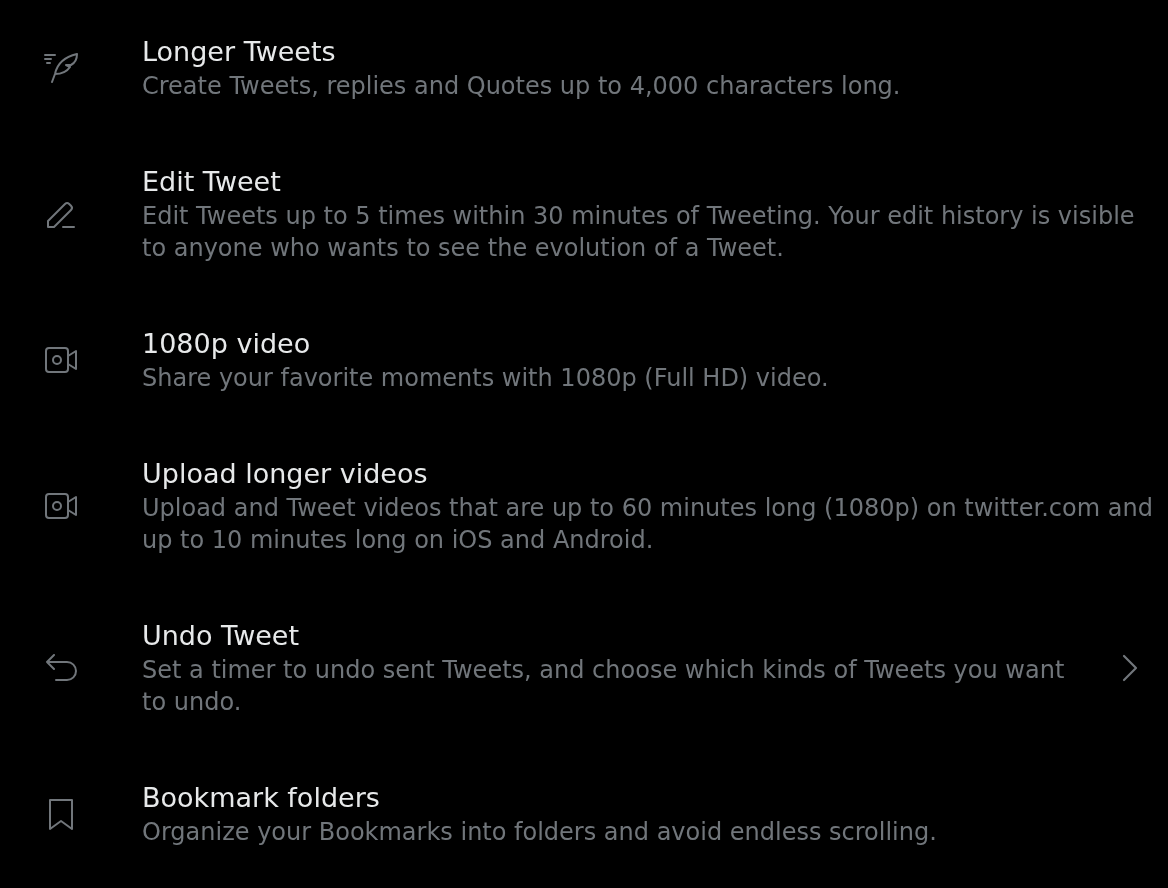 The height and width of the screenshot is (888, 1168). Describe the element at coordinates (61, 68) in the screenshot. I see `feather-icon` at that location.